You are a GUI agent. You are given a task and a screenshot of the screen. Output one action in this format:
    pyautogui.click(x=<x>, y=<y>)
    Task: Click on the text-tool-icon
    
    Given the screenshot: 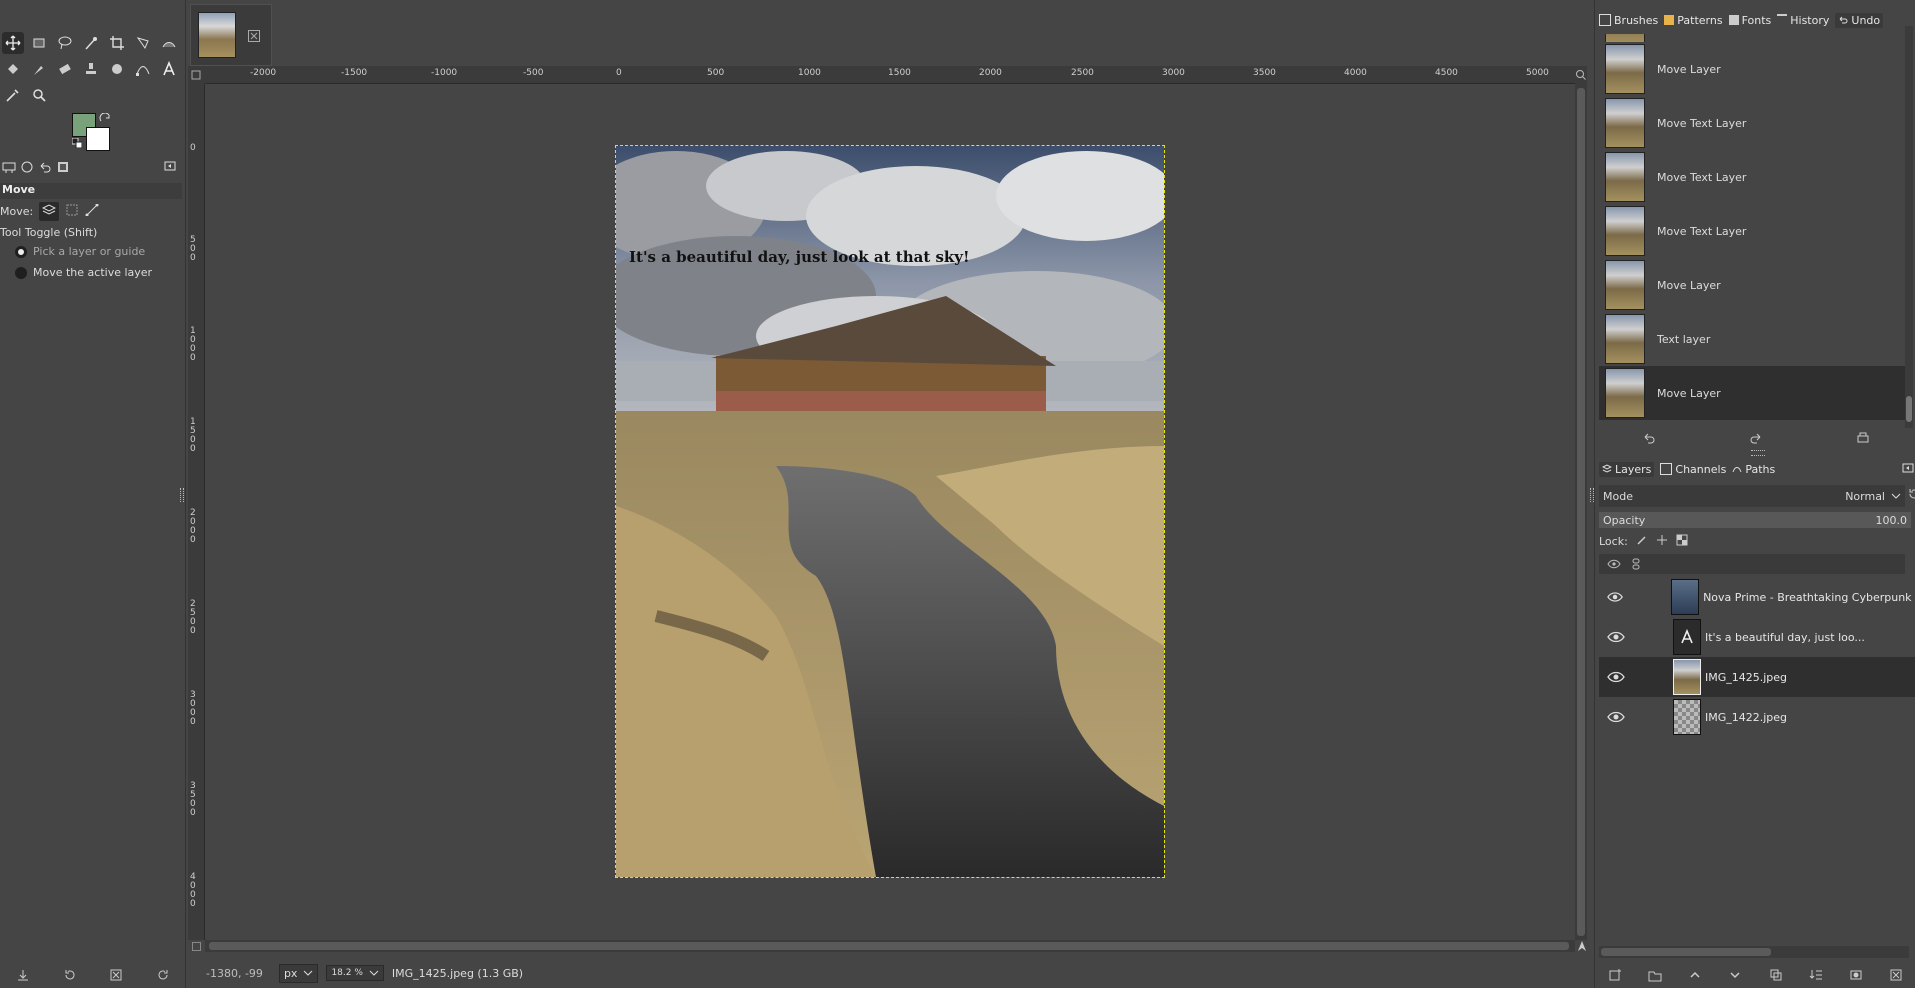 What is the action you would take?
    pyautogui.click(x=169, y=69)
    